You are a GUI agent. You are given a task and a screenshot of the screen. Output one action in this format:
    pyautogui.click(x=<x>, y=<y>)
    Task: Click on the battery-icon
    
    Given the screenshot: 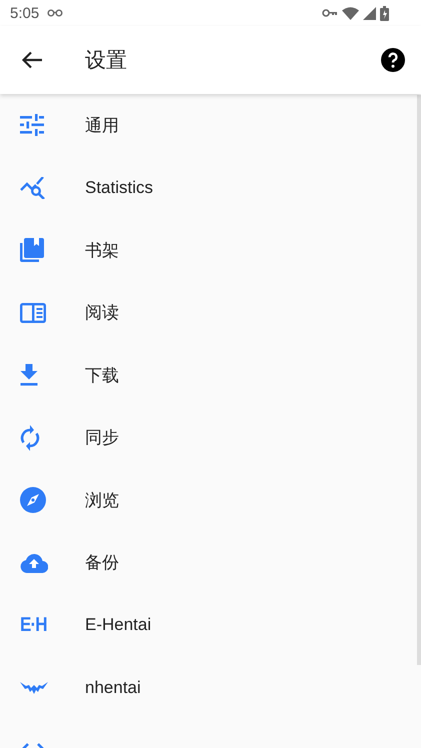 What is the action you would take?
    pyautogui.click(x=384, y=13)
    